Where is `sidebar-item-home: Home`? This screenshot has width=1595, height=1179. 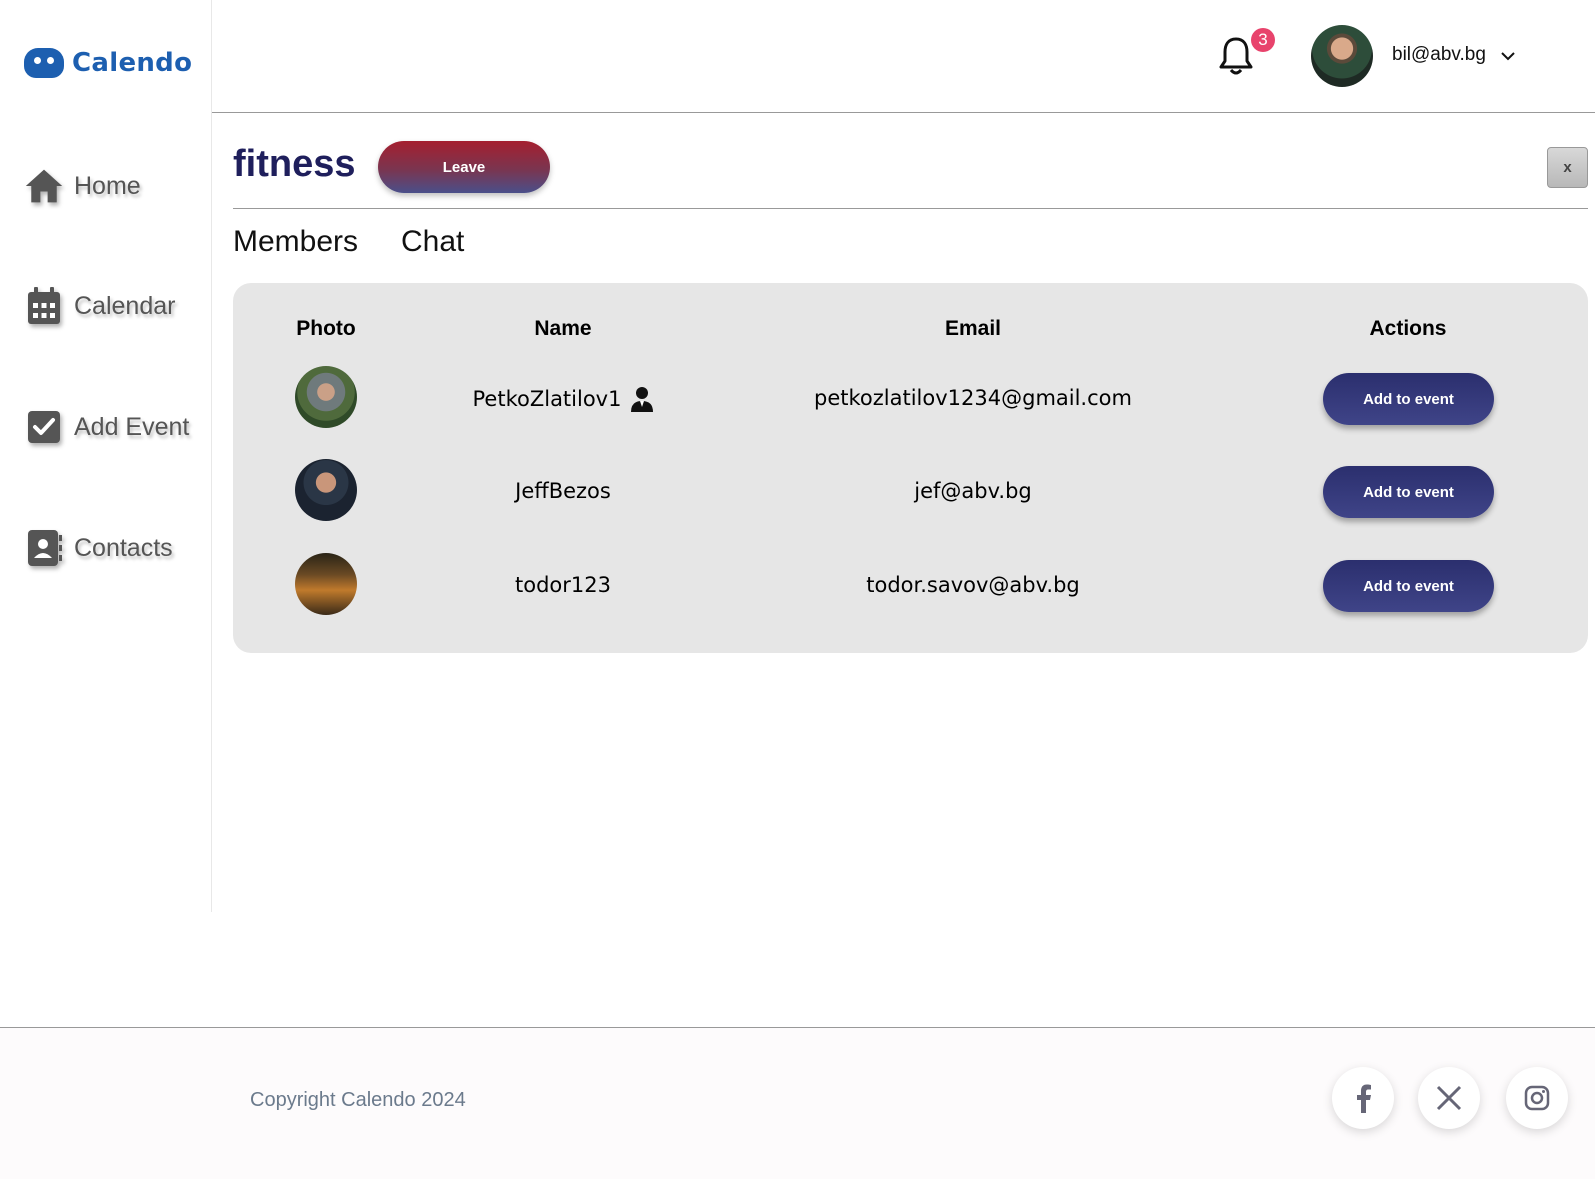 sidebar-item-home: Home is located at coordinates (82, 186).